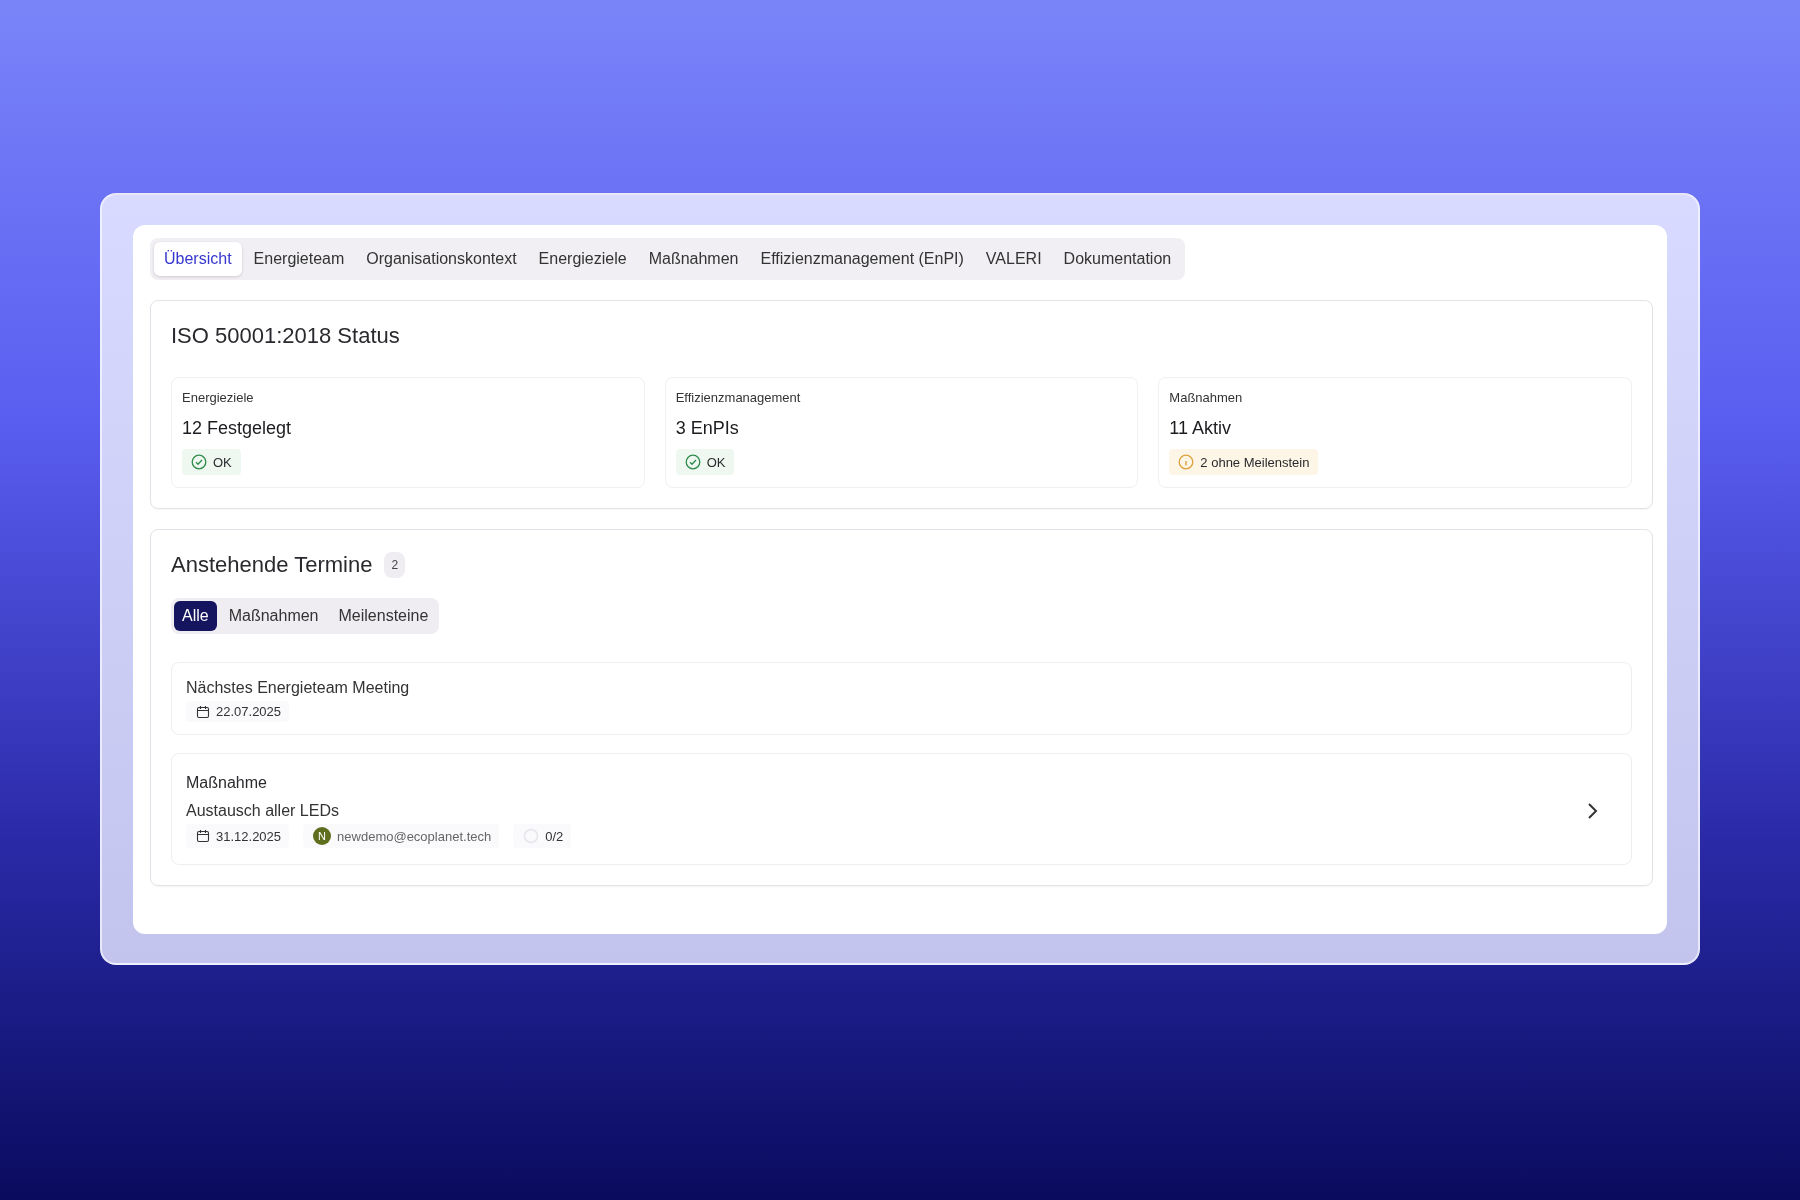  What do you see at coordinates (901, 698) in the screenshot?
I see `appointment-item: Nächstes Energieteam Meeting 22.07.2025` at bounding box center [901, 698].